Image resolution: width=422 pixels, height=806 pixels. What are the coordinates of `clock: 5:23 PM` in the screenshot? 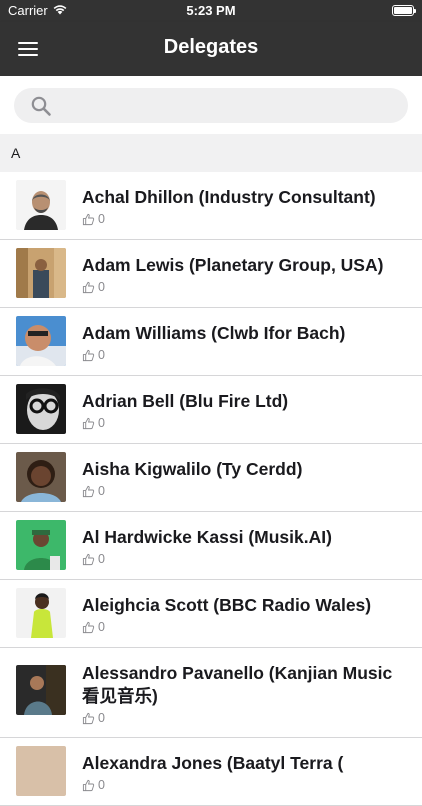 It's located at (211, 10).